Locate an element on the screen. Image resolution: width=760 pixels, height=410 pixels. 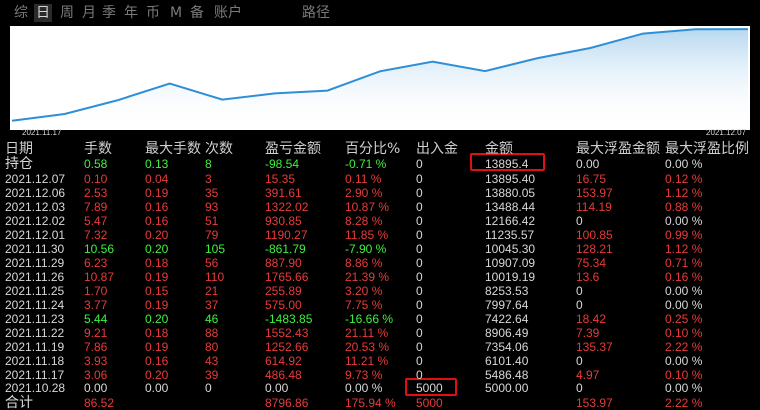
table-cell: 8796.86 is located at coordinates (287, 403).